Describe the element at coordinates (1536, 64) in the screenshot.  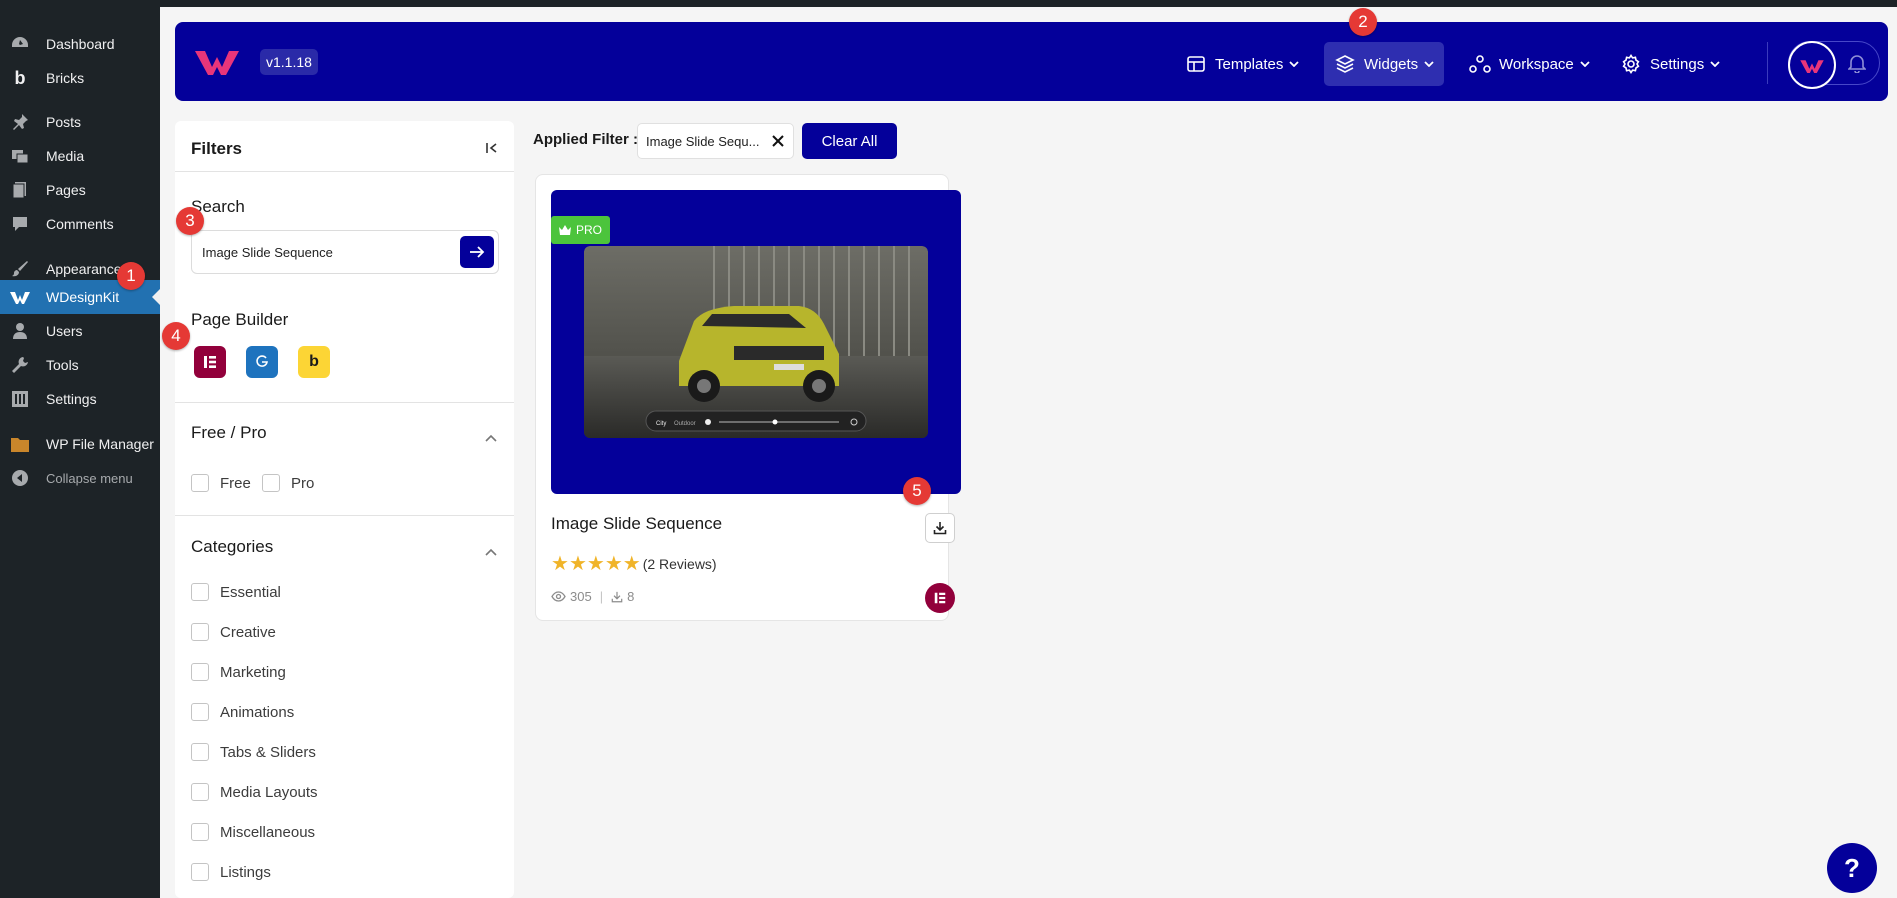
I see `nav-label: Workspace` at that location.